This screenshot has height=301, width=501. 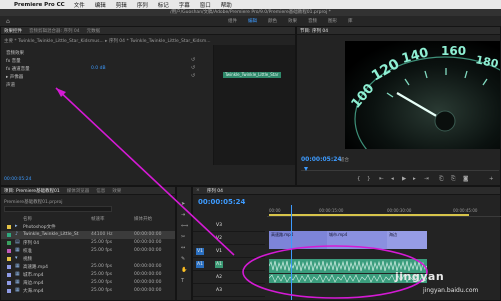 What do you see at coordinates (88, 283) in the screenshot?
I see `project-row: ▦ 海边.mp4 25.00 fps 00:00:00:00` at bounding box center [88, 283].